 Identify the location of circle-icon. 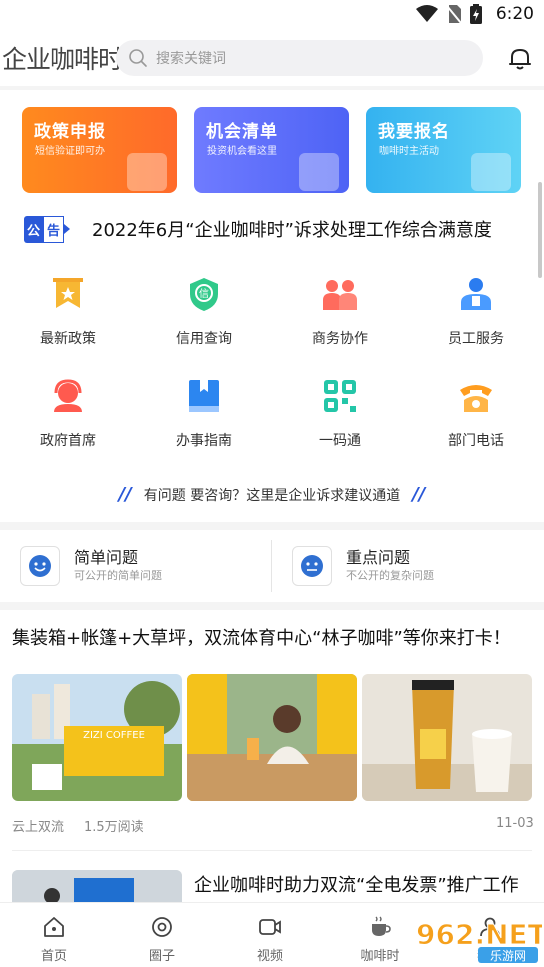
(162, 927).